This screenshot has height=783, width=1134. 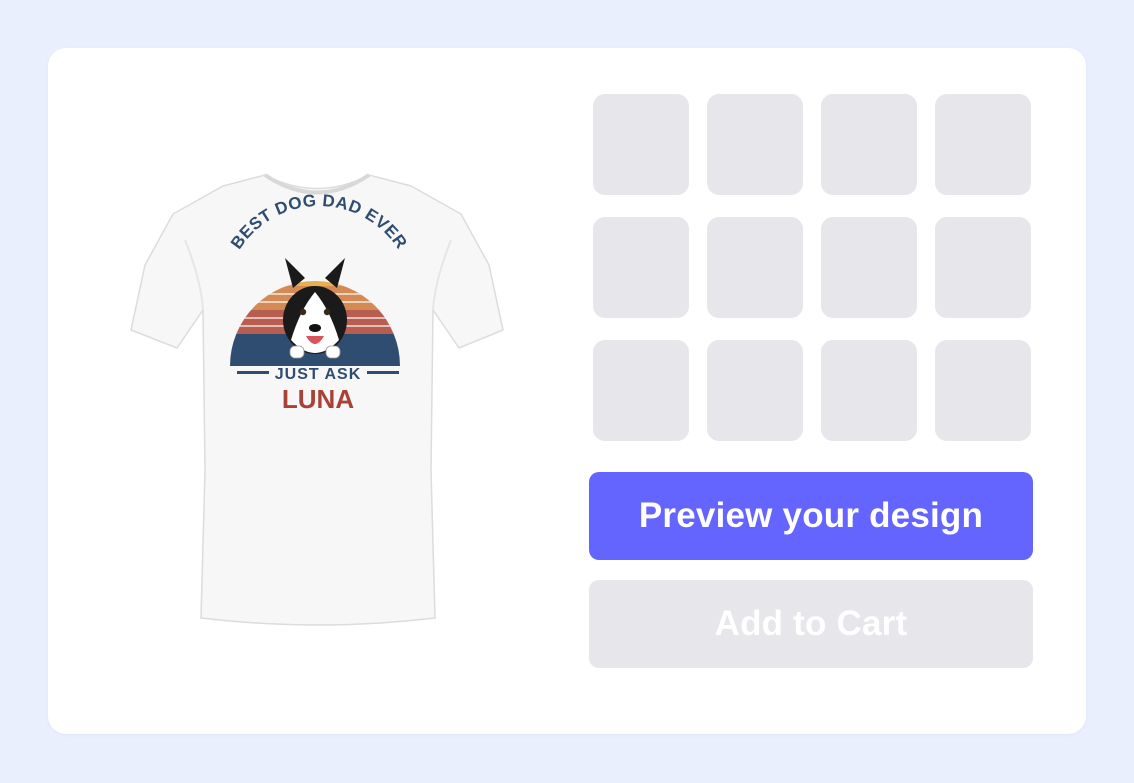 I want to click on add-to-cart-button: Add to Cart, so click(x=811, y=624).